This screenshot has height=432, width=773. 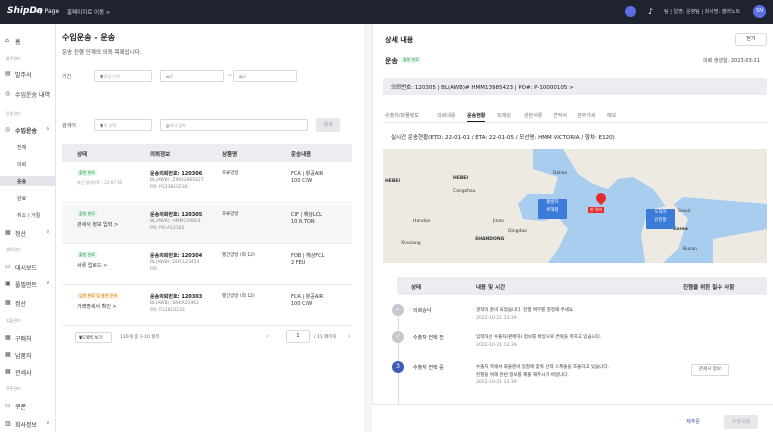 What do you see at coordinates (464, 191) in the screenshot?
I see `map-label: Cangzhou` at bounding box center [464, 191].